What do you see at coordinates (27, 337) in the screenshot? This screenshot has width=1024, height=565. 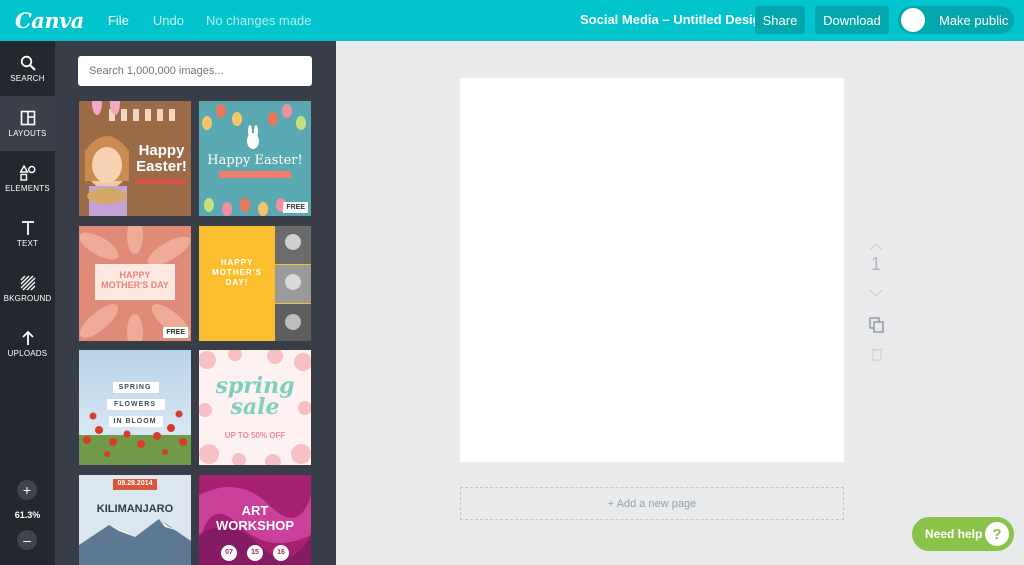 I see `uploads-icon` at bounding box center [27, 337].